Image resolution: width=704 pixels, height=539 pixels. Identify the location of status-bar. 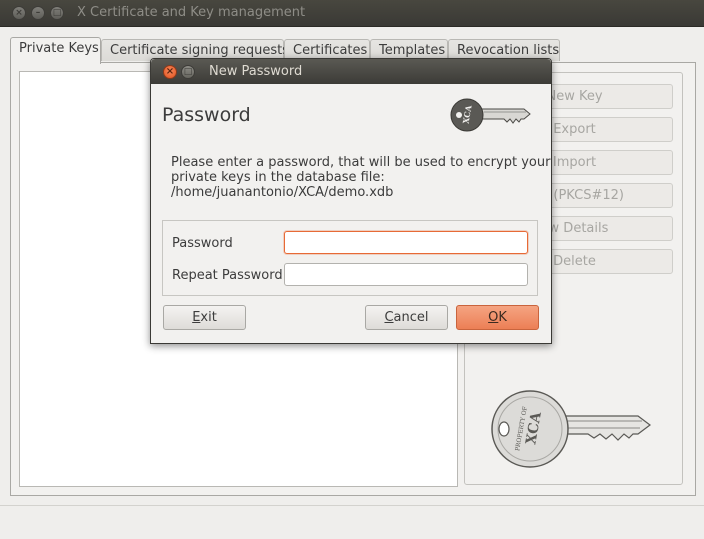
(352, 522).